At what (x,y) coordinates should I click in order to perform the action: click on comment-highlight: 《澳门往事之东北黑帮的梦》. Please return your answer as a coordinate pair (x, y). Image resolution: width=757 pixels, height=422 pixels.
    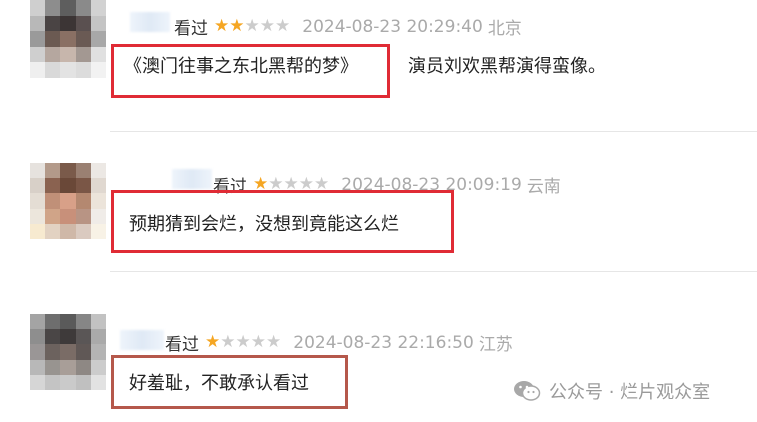
    Looking at the image, I should click on (241, 66).